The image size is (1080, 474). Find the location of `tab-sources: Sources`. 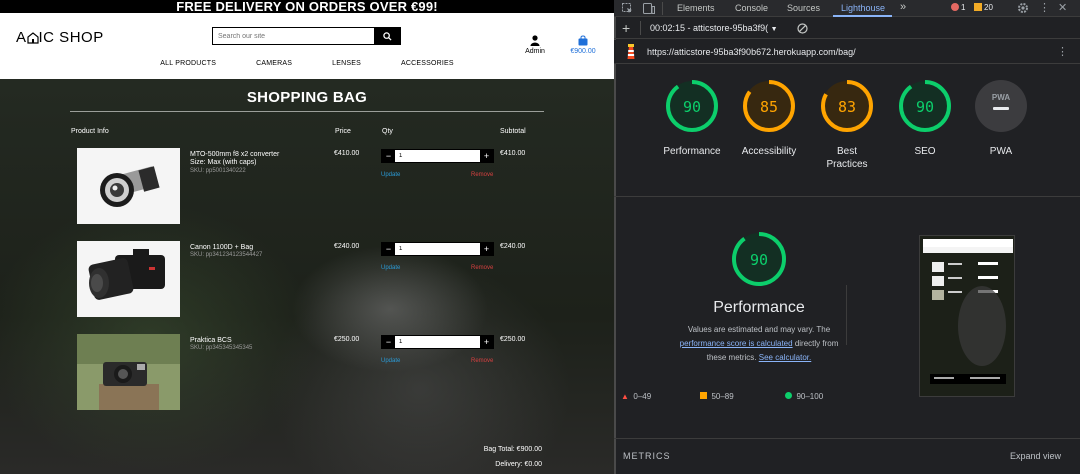

tab-sources: Sources is located at coordinates (803, 8).